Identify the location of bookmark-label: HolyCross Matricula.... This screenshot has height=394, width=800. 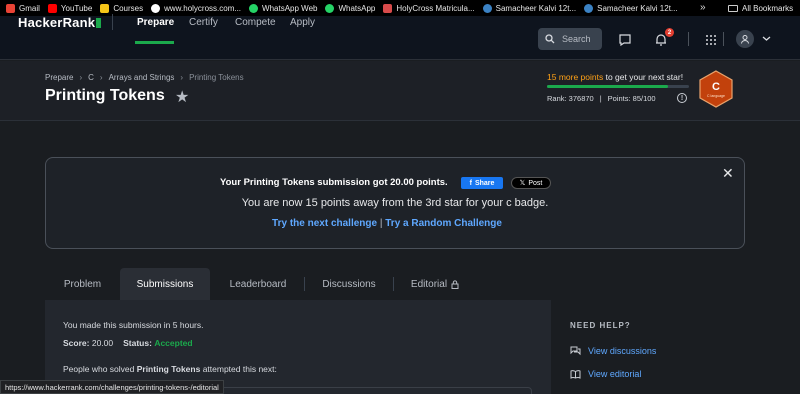
(435, 8).